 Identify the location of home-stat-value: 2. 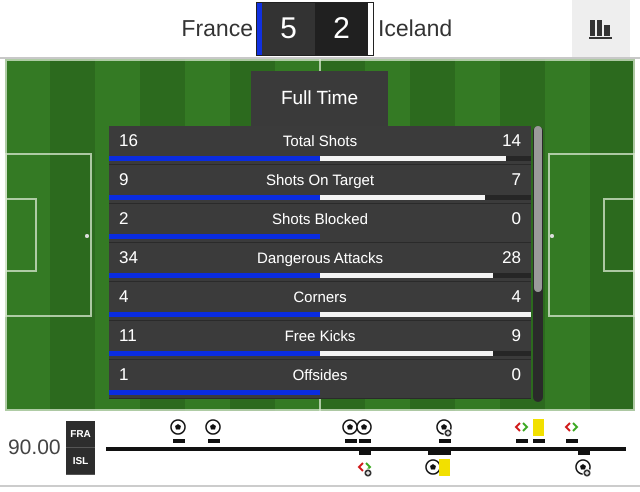
(124, 219).